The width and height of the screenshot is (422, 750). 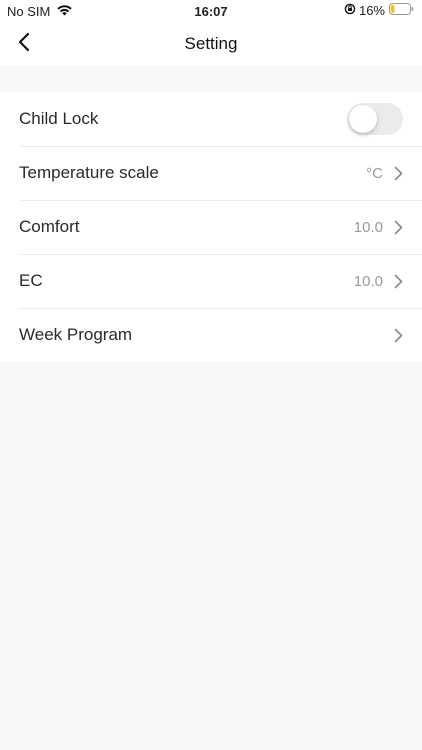 I want to click on setting-label: Comfort, so click(x=49, y=226).